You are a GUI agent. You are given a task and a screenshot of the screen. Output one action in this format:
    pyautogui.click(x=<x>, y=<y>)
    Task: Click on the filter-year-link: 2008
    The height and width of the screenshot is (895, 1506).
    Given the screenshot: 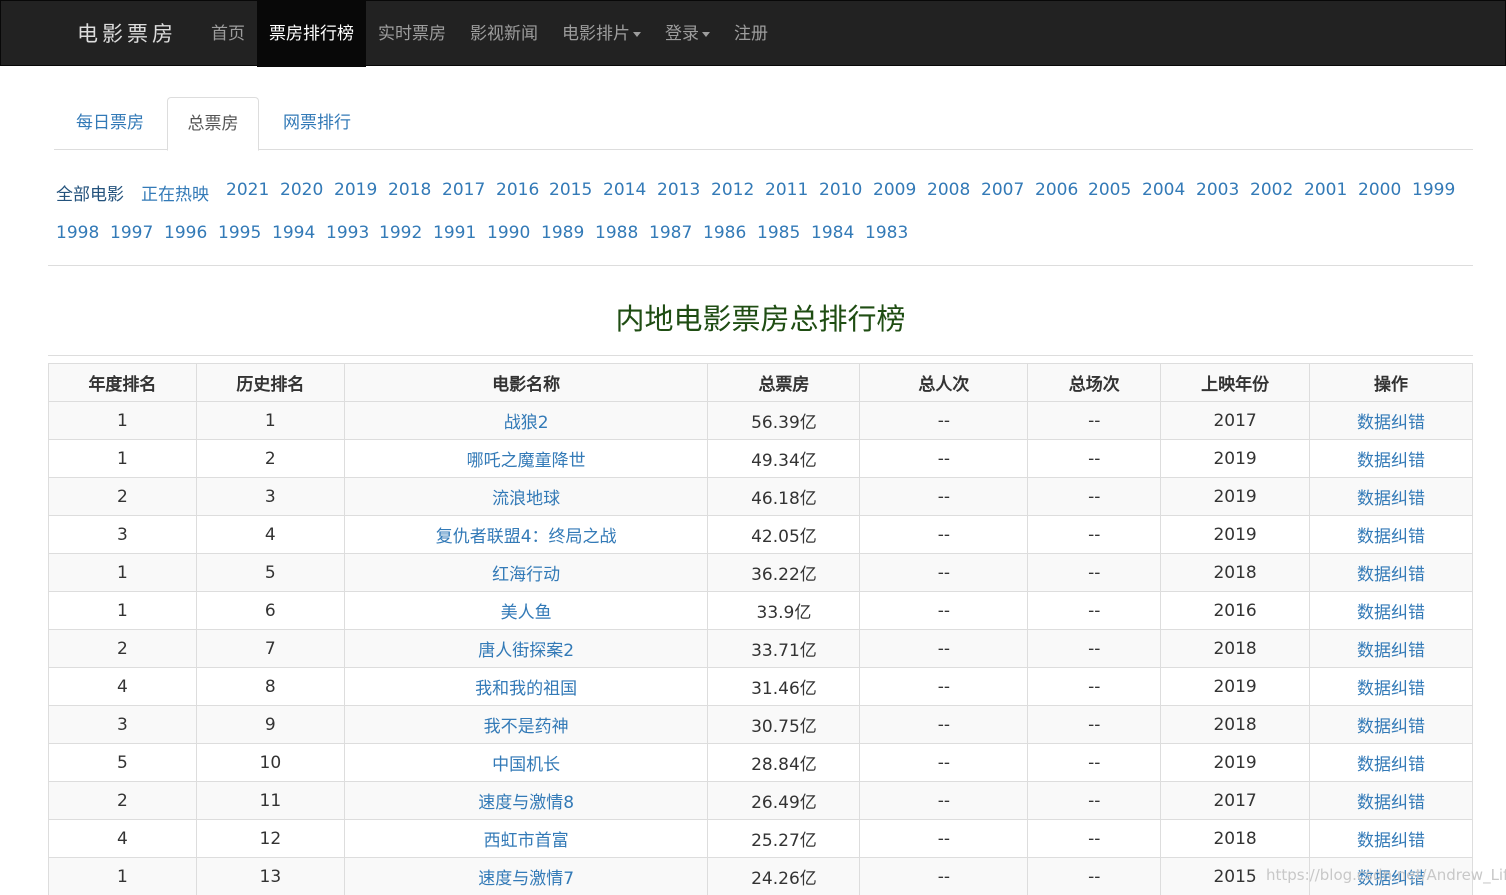 What is the action you would take?
    pyautogui.click(x=948, y=190)
    